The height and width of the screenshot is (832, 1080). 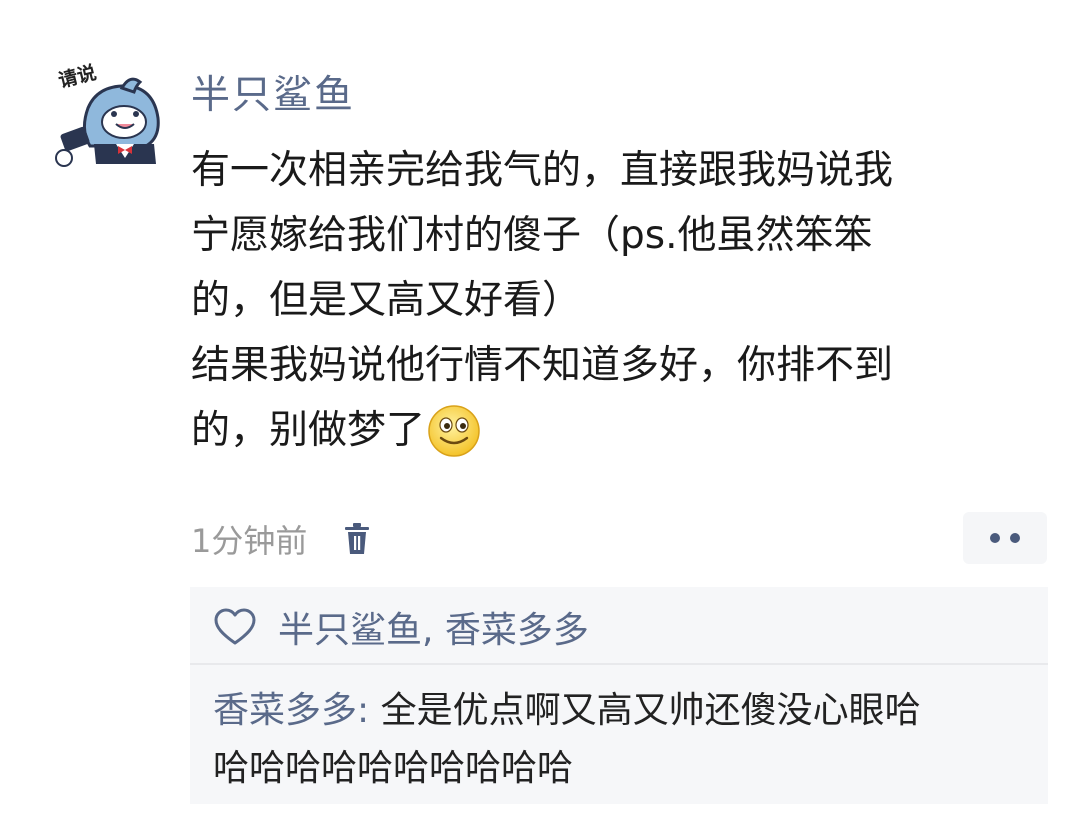 I want to click on comment: 香菜多多: 全是优点啊又高又帅还傻没心眼哈 哈哈哈哈哈哈哈哈哈哈, so click(x=623, y=740).